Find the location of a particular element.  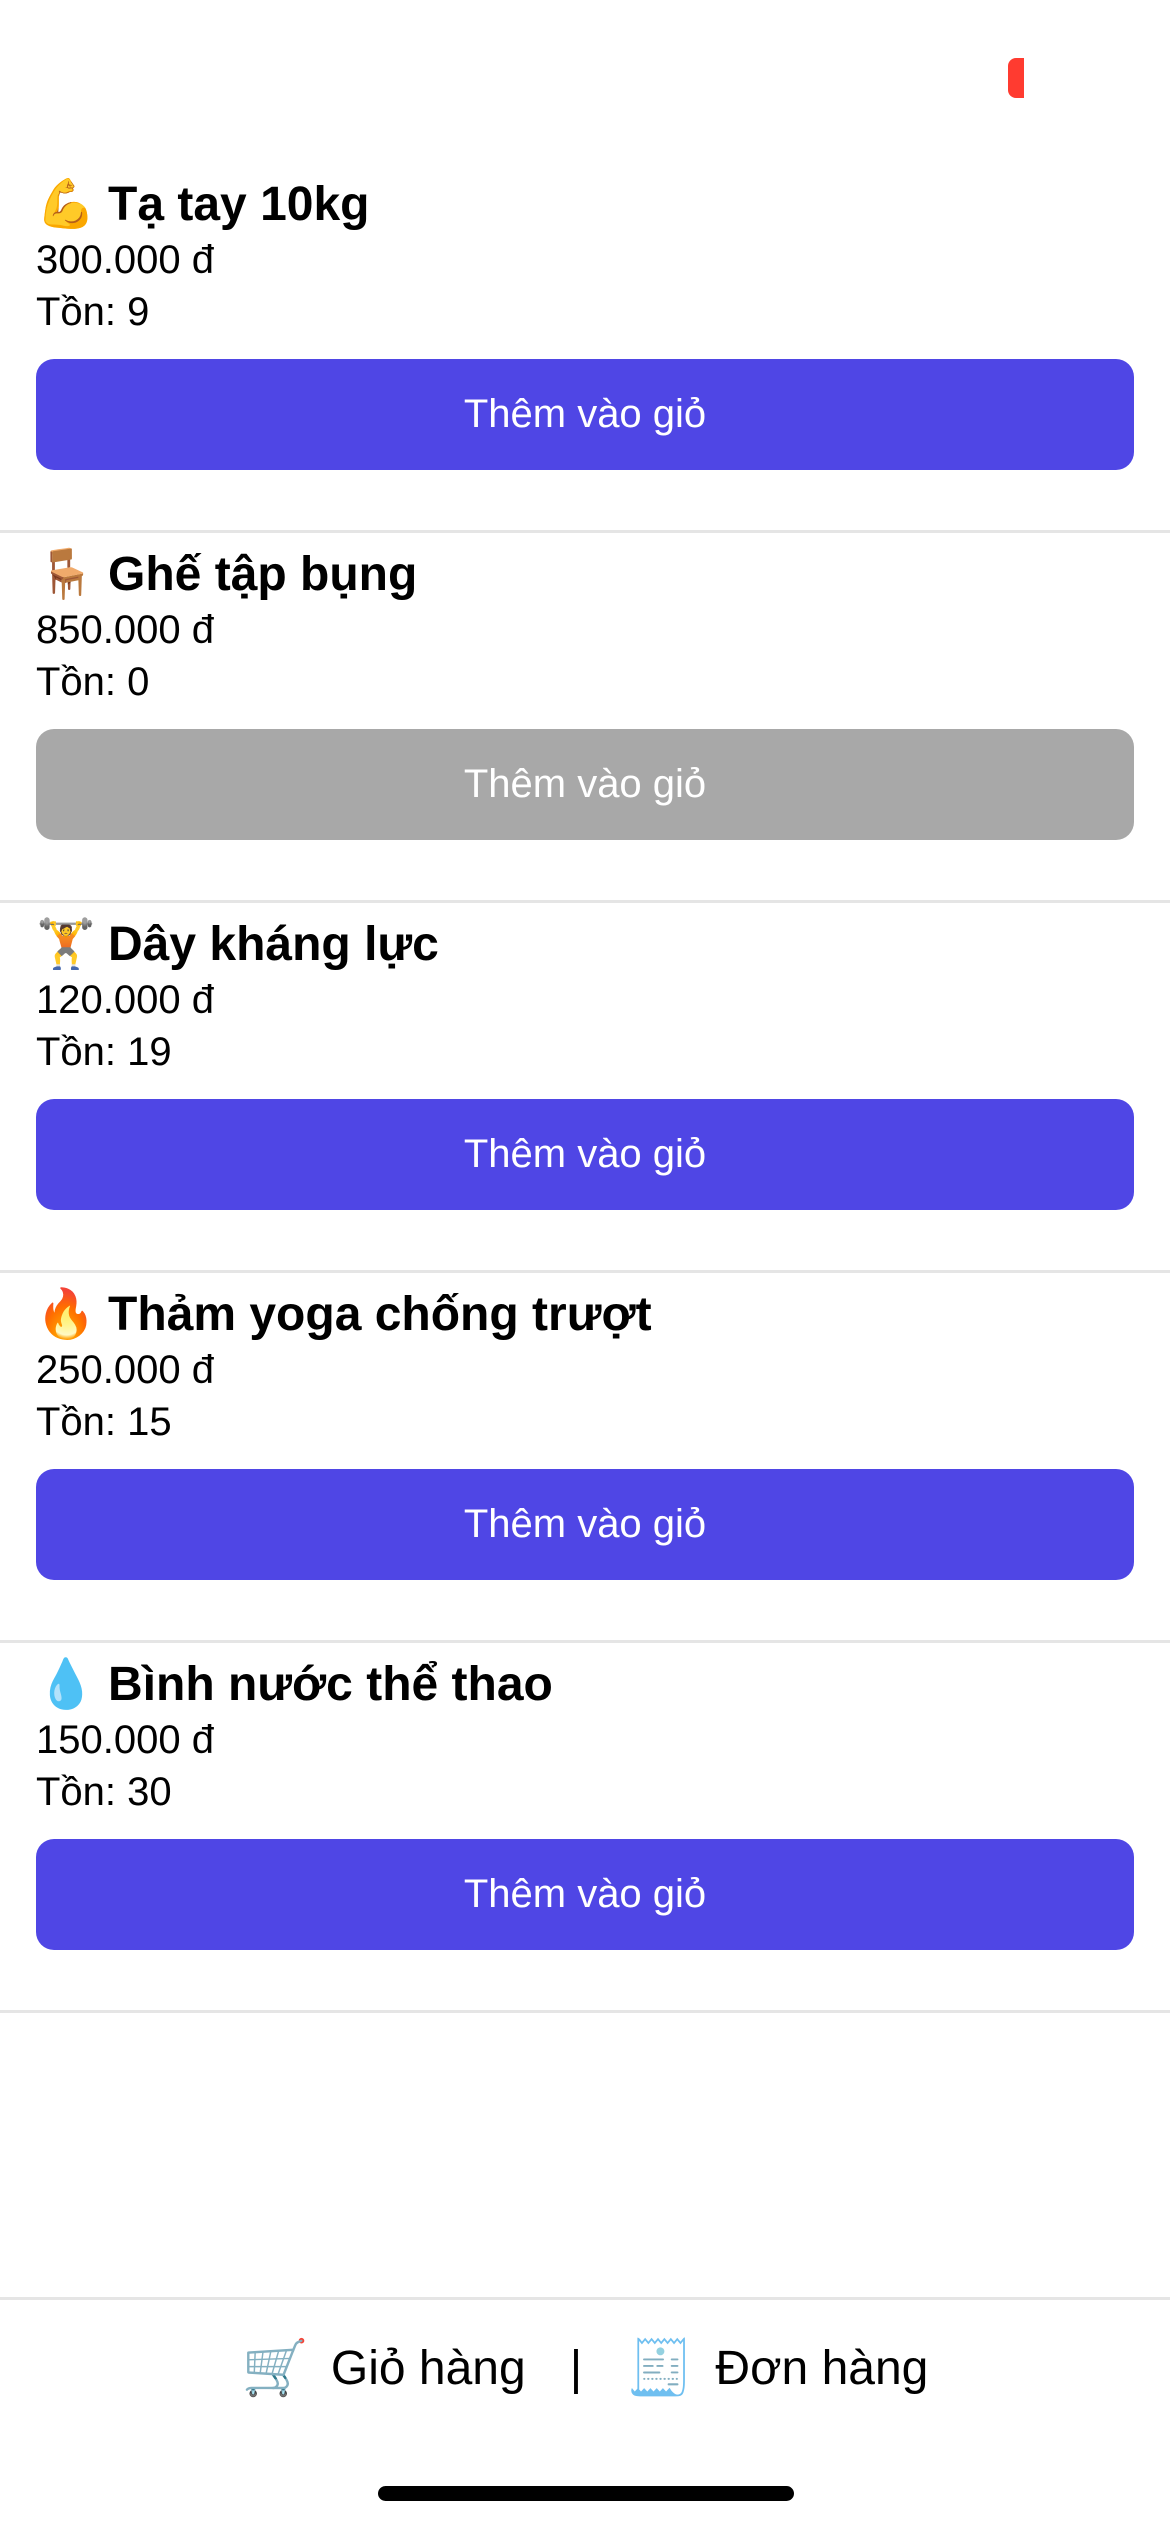

product-title: 💪 Tạ tay 10kg is located at coordinates (202, 205).